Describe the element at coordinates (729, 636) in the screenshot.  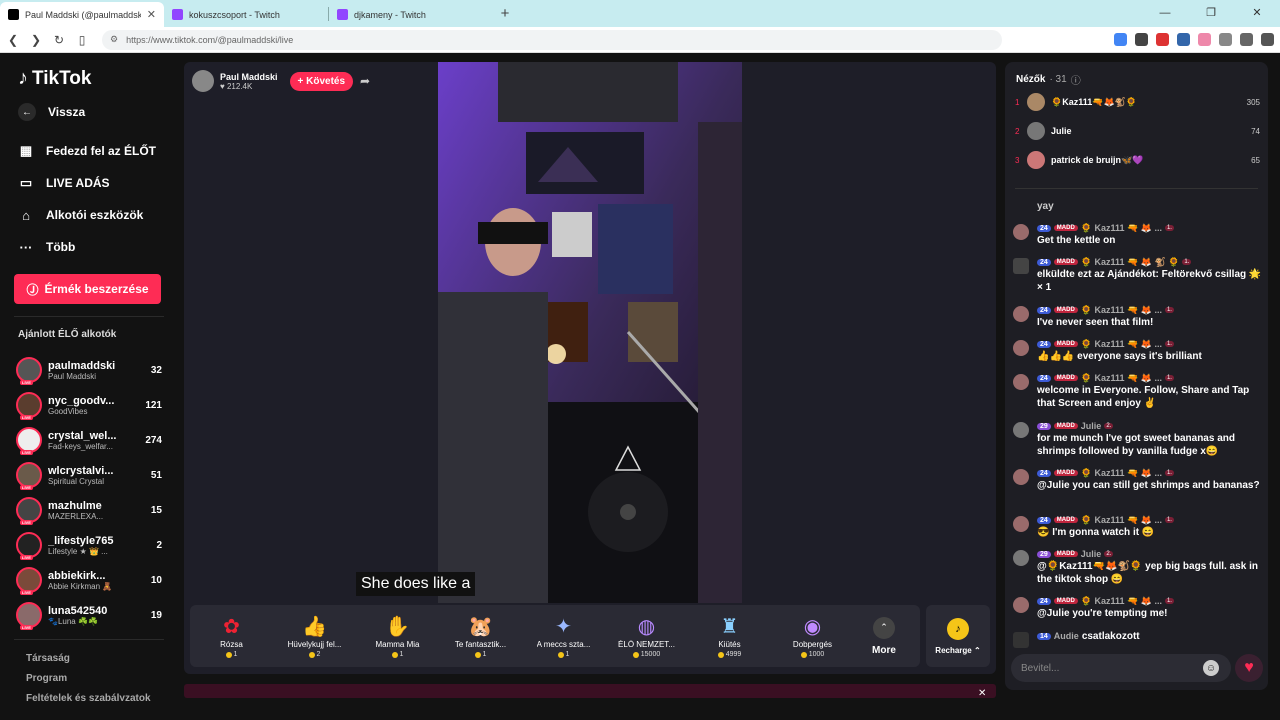
I see `gift-item: ♜ Kiütés 4999` at that location.